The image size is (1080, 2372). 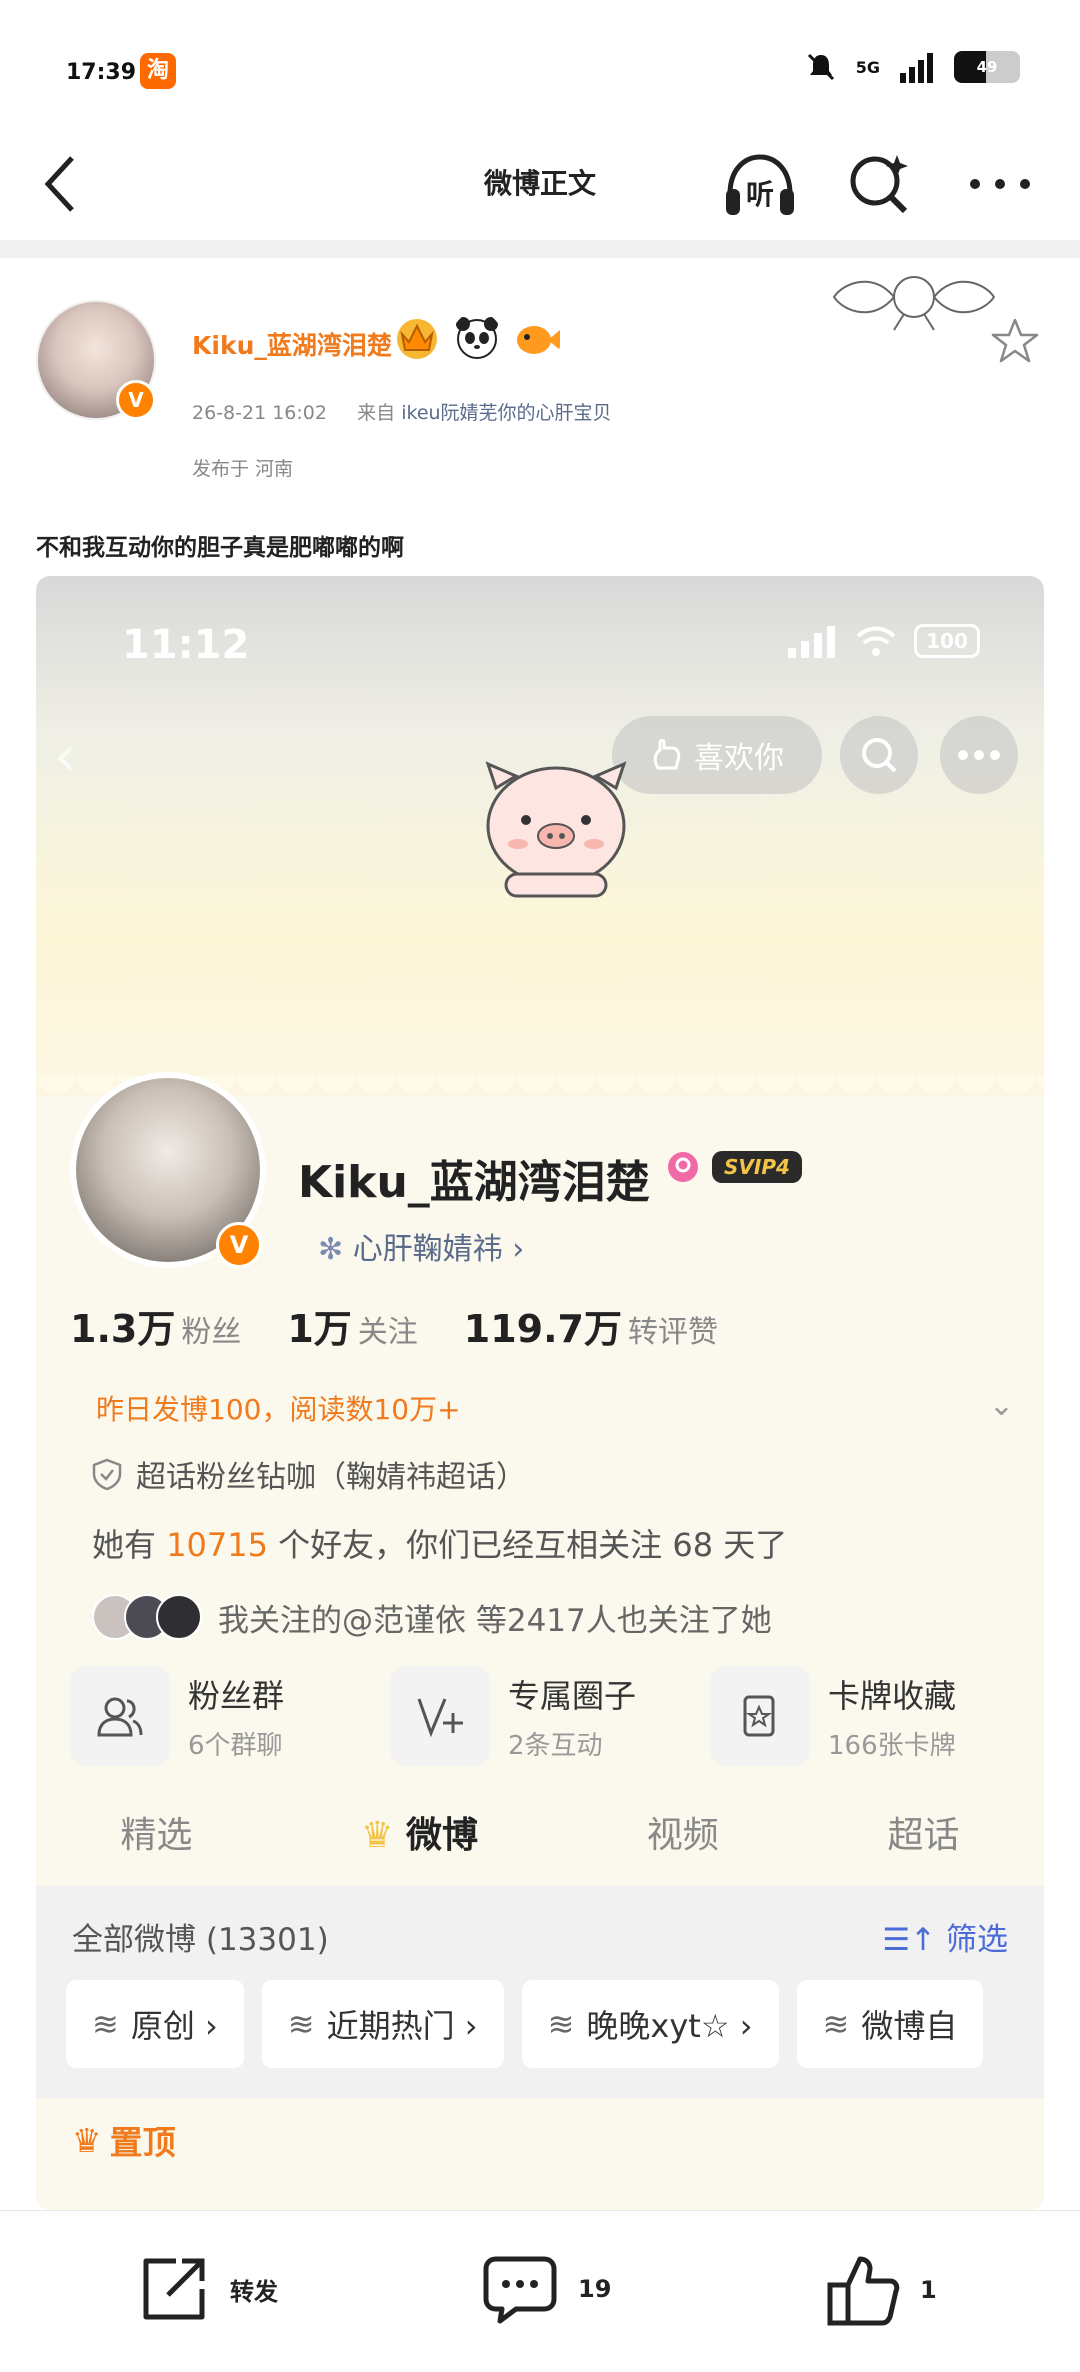 I want to click on search-button, so click(x=880, y=184).